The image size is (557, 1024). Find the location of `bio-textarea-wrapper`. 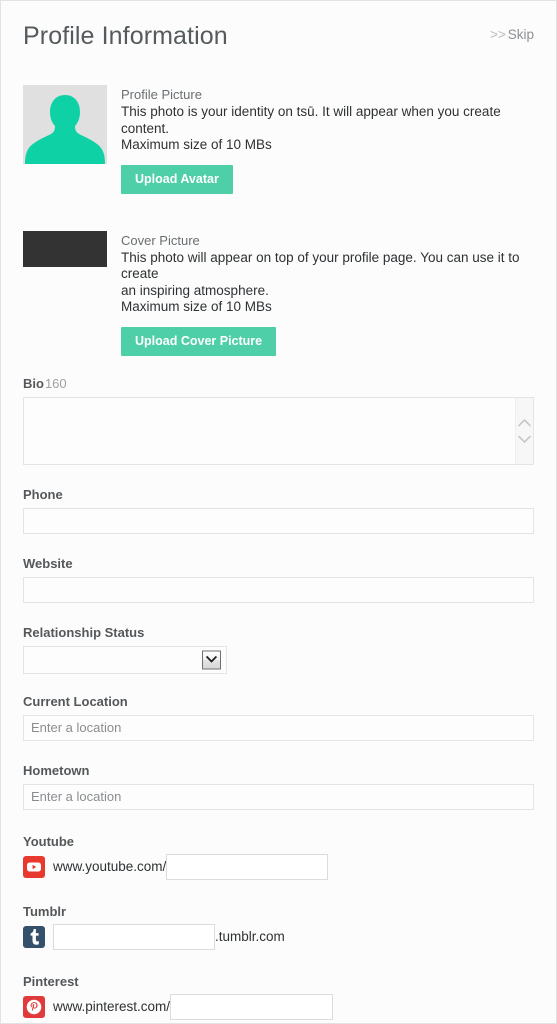

bio-textarea-wrapper is located at coordinates (278, 430).